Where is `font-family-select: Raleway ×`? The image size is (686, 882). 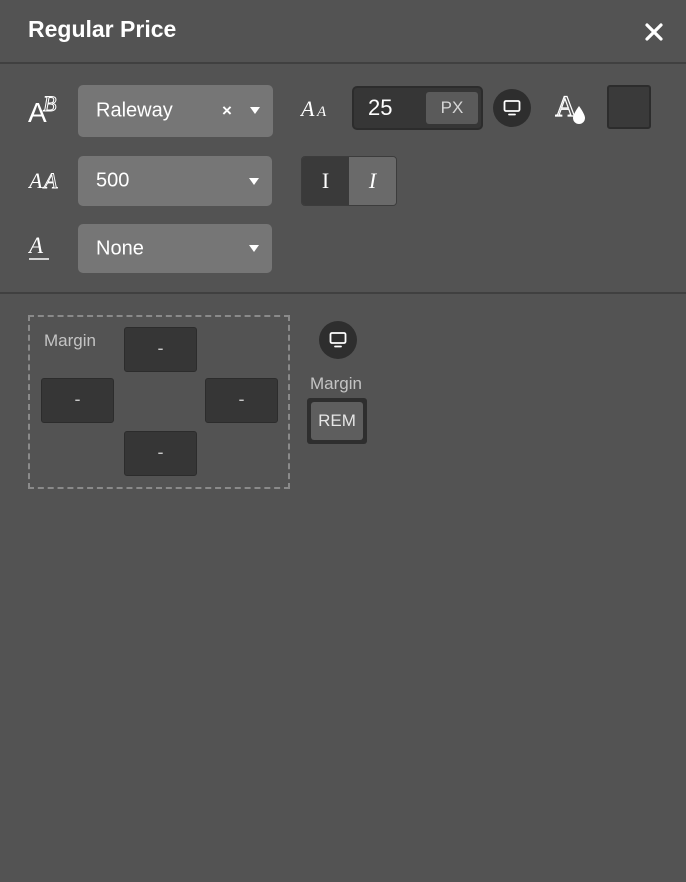 font-family-select: Raleway × is located at coordinates (175, 111).